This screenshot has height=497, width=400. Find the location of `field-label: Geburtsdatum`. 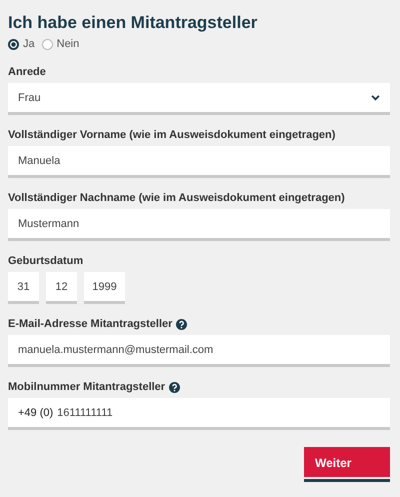

field-label: Geburtsdatum is located at coordinates (46, 261).